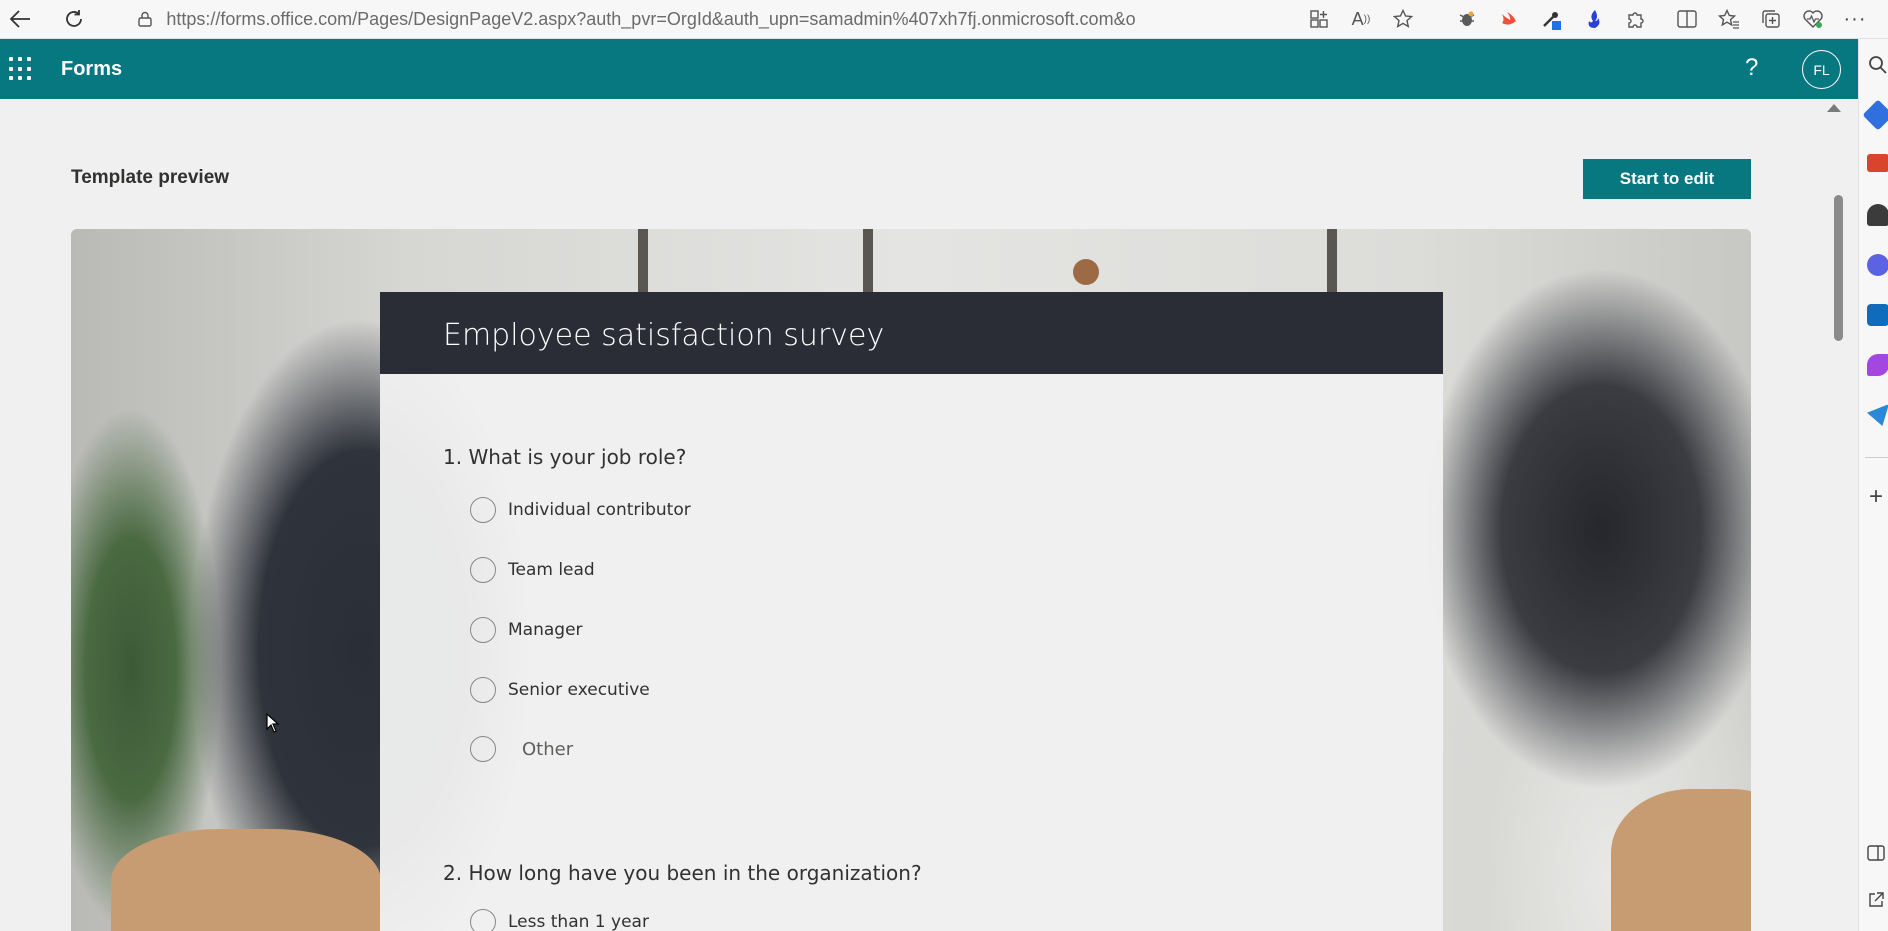 The image size is (1888, 931). Describe the element at coordinates (1771, 19) in the screenshot. I see `collections-icon` at that location.